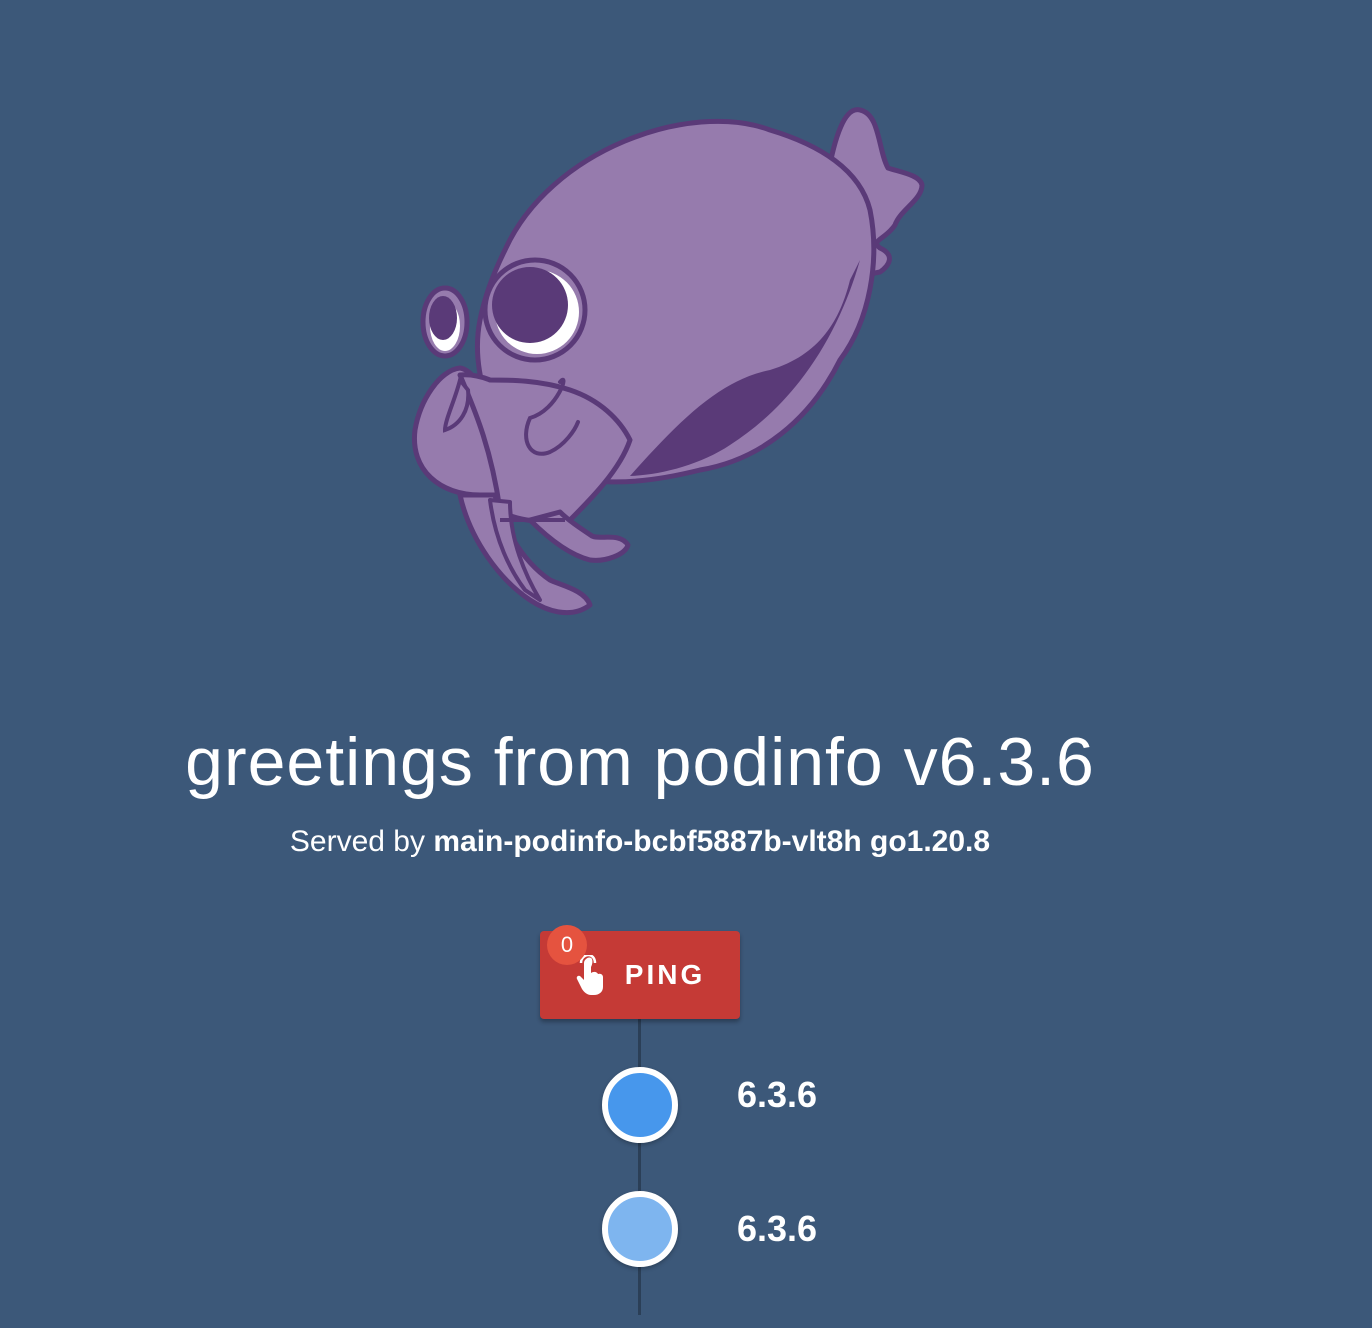 The width and height of the screenshot is (1372, 1328). Describe the element at coordinates (357, 841) in the screenshot. I see `served-by-prefix: Served by` at that location.